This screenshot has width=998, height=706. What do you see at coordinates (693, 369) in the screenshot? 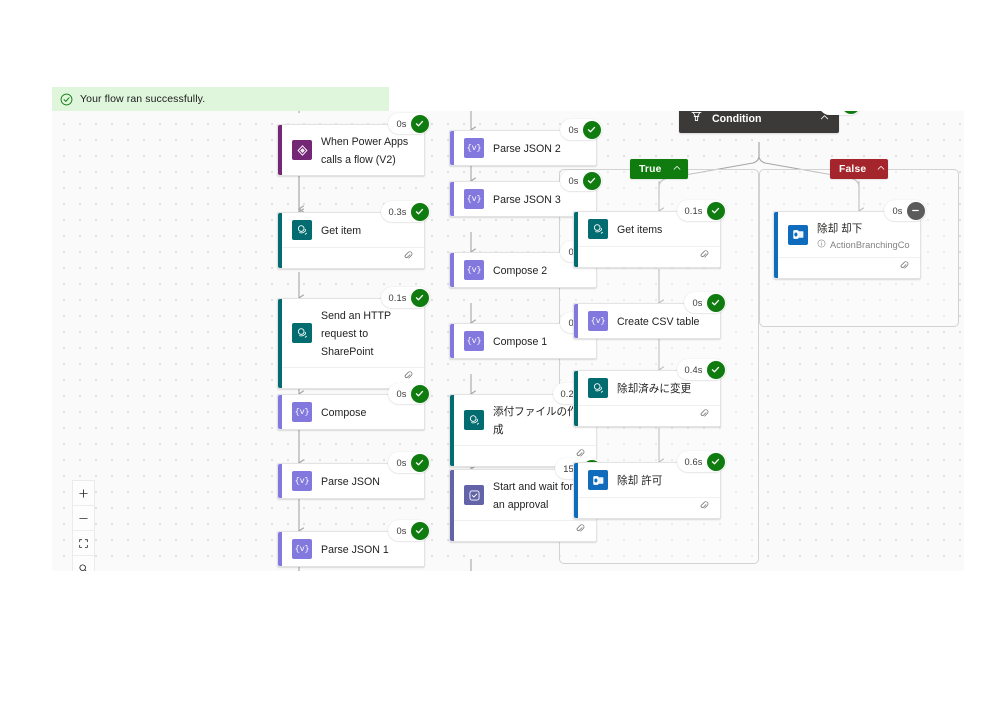
I see `action-duration: 0.4s` at bounding box center [693, 369].